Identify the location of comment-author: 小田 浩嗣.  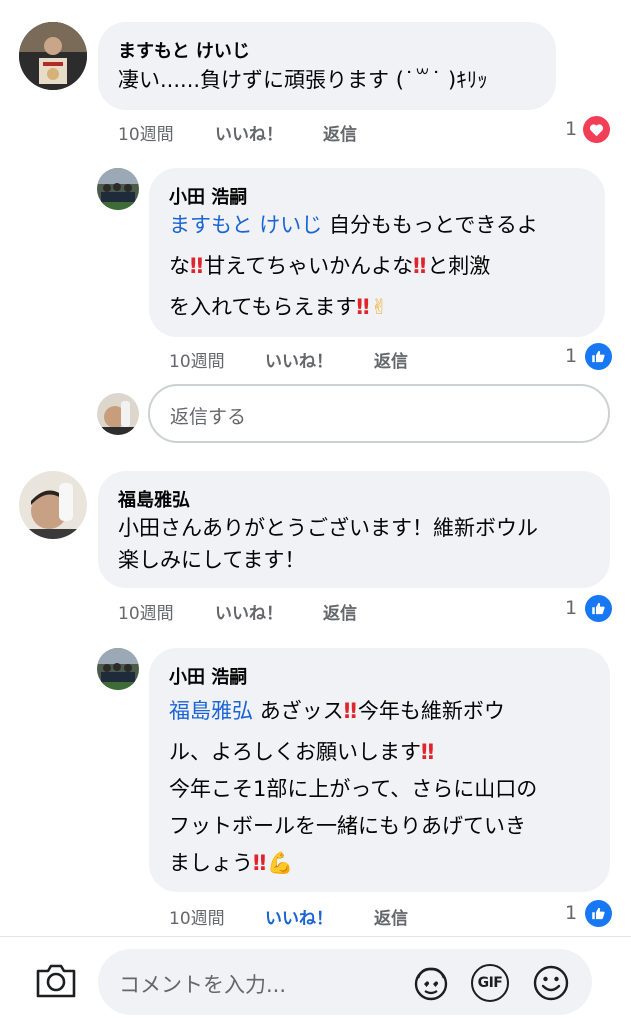
(208, 676).